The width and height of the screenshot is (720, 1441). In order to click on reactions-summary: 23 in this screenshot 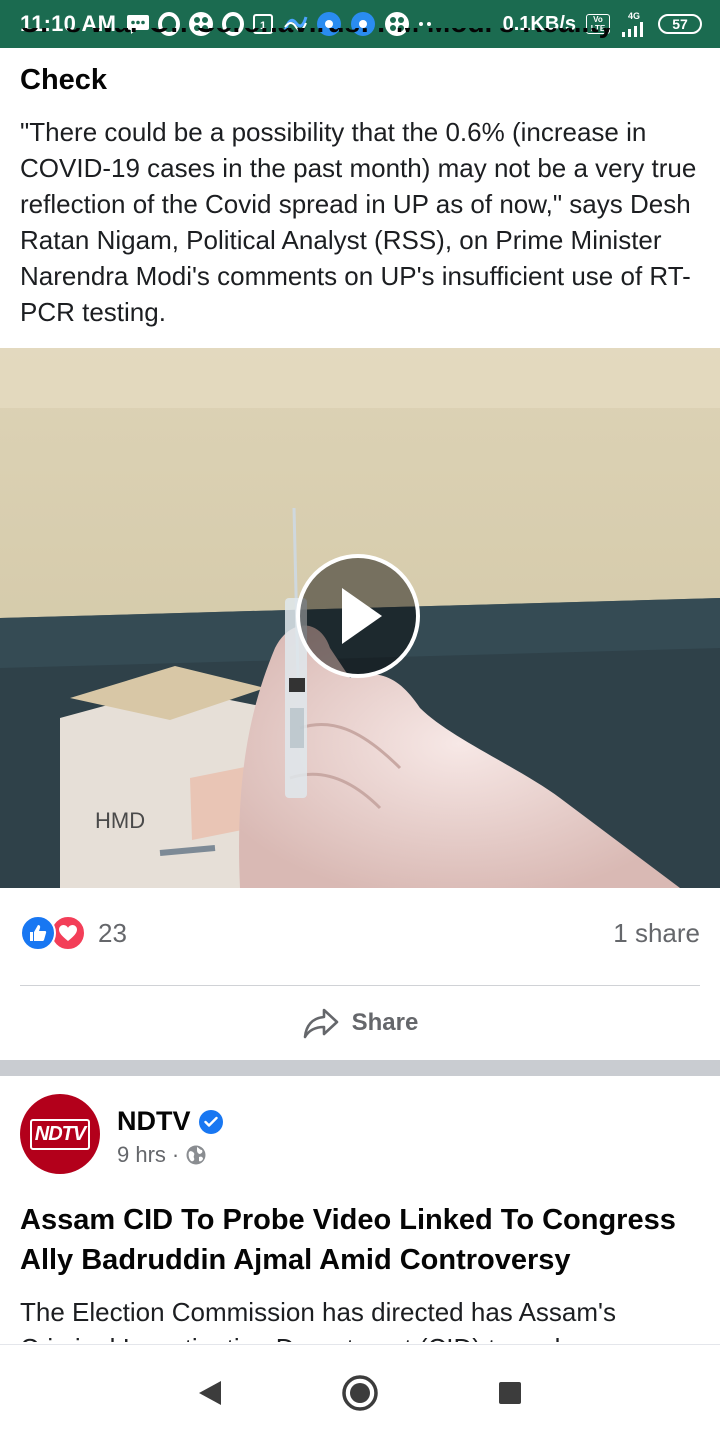, I will do `click(73, 933)`.